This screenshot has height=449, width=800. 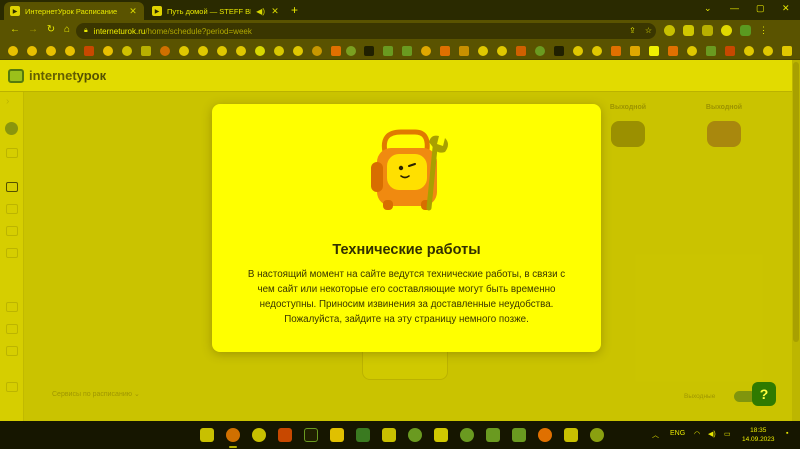 What do you see at coordinates (51, 29) in the screenshot?
I see `reload-icon: ↻` at bounding box center [51, 29].